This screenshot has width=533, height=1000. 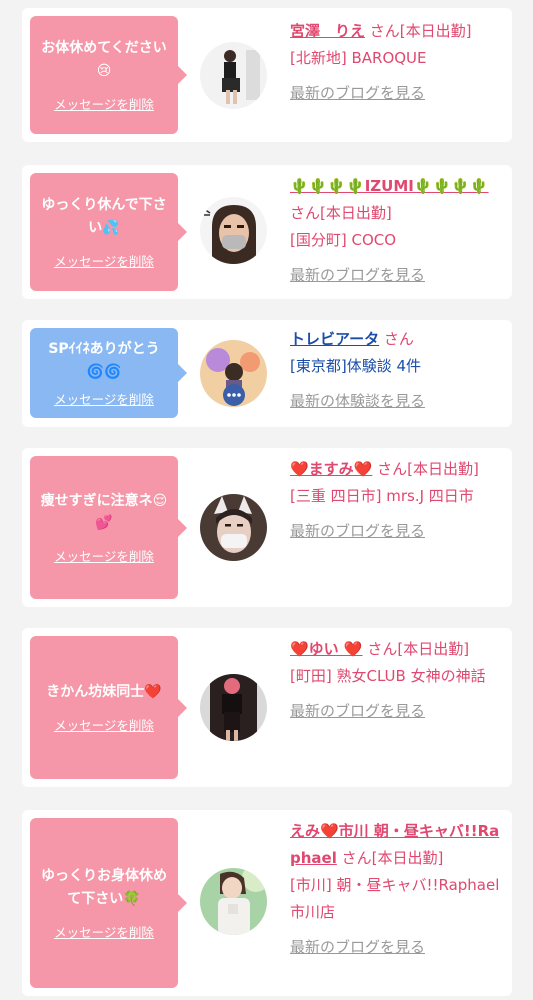 What do you see at coordinates (398, 339) in the screenshot?
I see `member-status: さん` at bounding box center [398, 339].